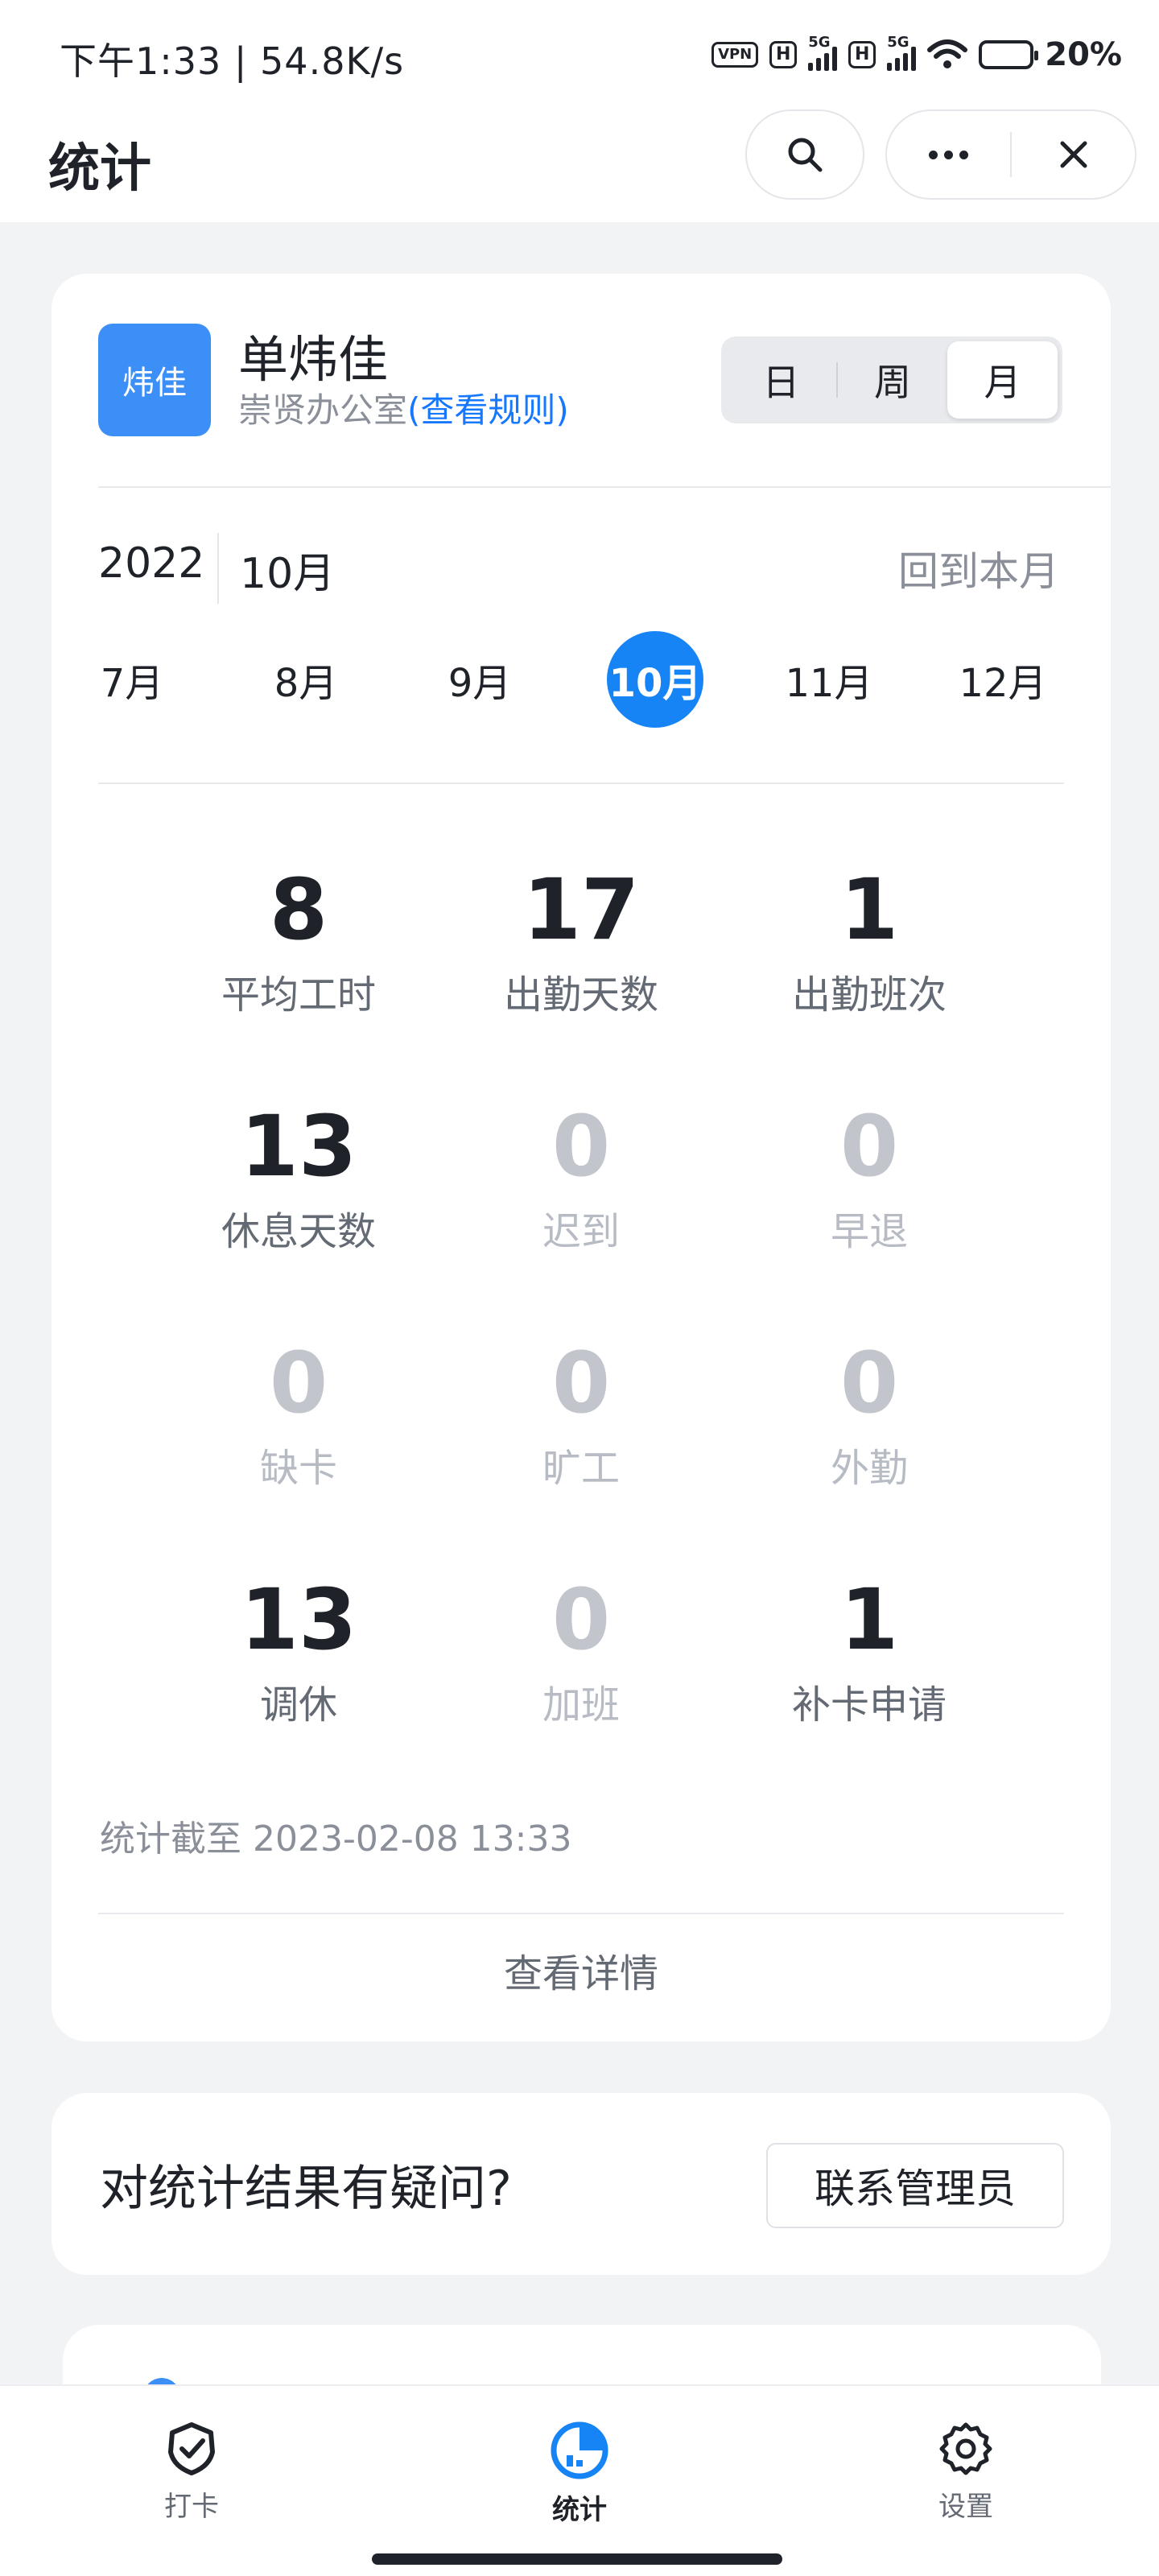 The height and width of the screenshot is (2576, 1159). Describe the element at coordinates (869, 1231) in the screenshot. I see `stat-label: 早退` at that location.